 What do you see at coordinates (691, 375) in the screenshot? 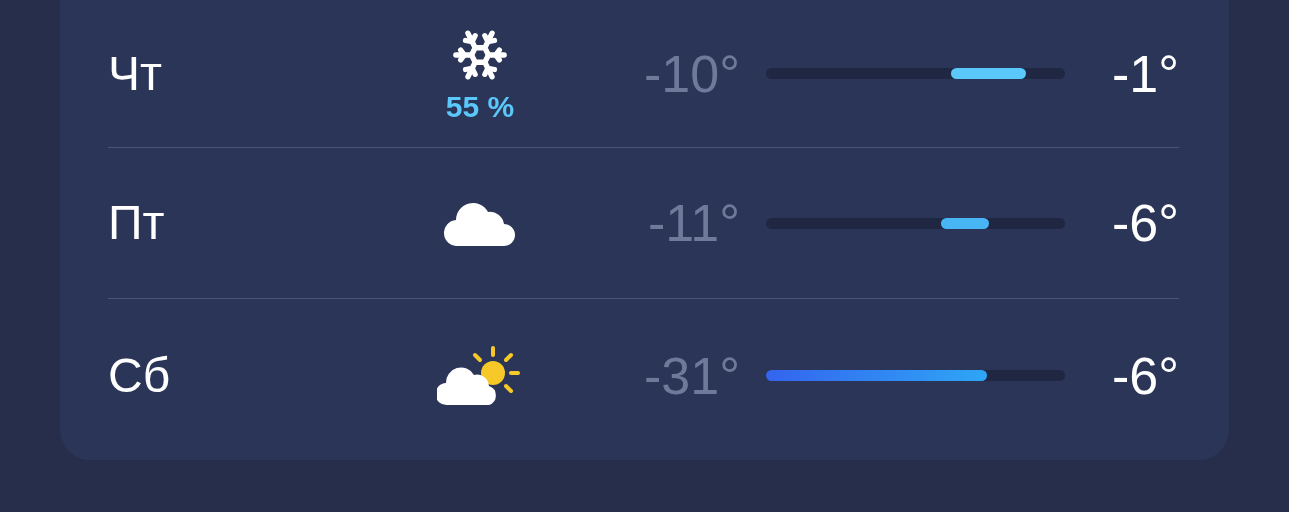
I see `low-temperature: -31°` at bounding box center [691, 375].